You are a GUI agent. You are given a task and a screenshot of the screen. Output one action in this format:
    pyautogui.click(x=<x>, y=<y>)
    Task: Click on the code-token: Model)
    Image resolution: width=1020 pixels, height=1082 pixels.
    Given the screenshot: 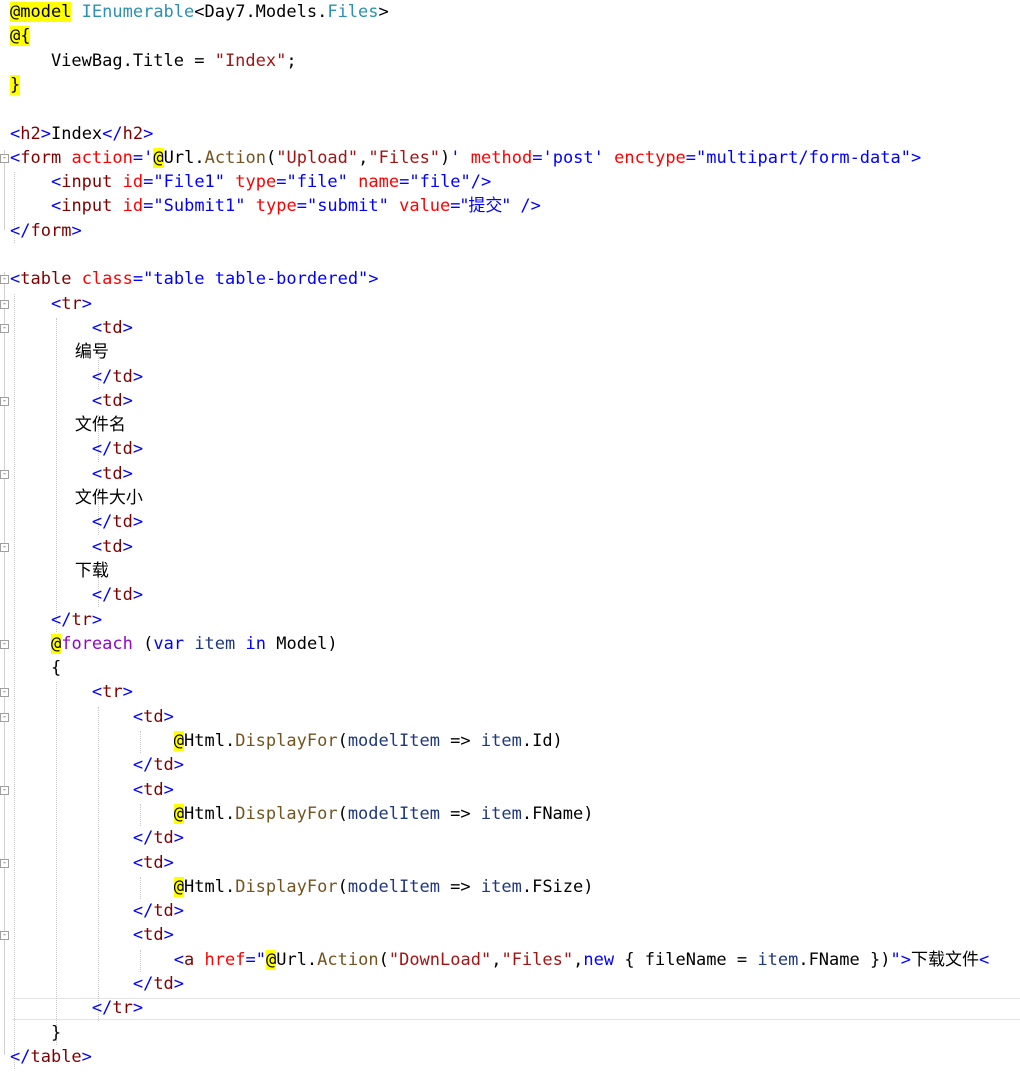 What is the action you would take?
    pyautogui.click(x=302, y=643)
    